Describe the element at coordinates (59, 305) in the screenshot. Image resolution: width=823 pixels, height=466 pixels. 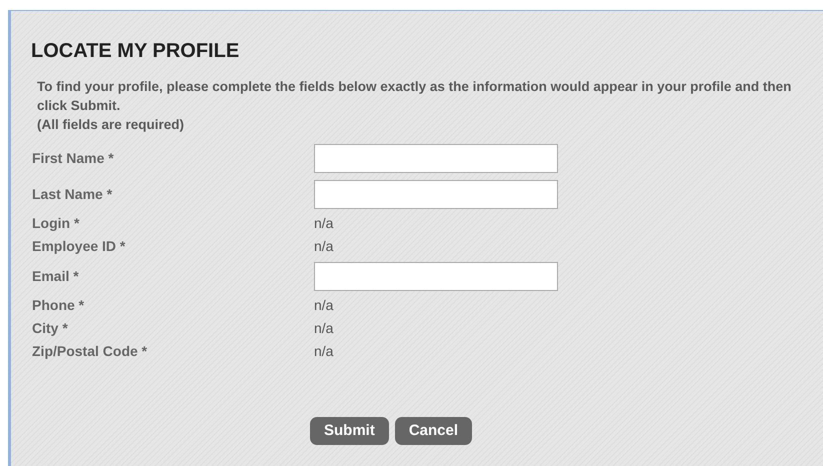
I see `field-label: Phone *` at that location.